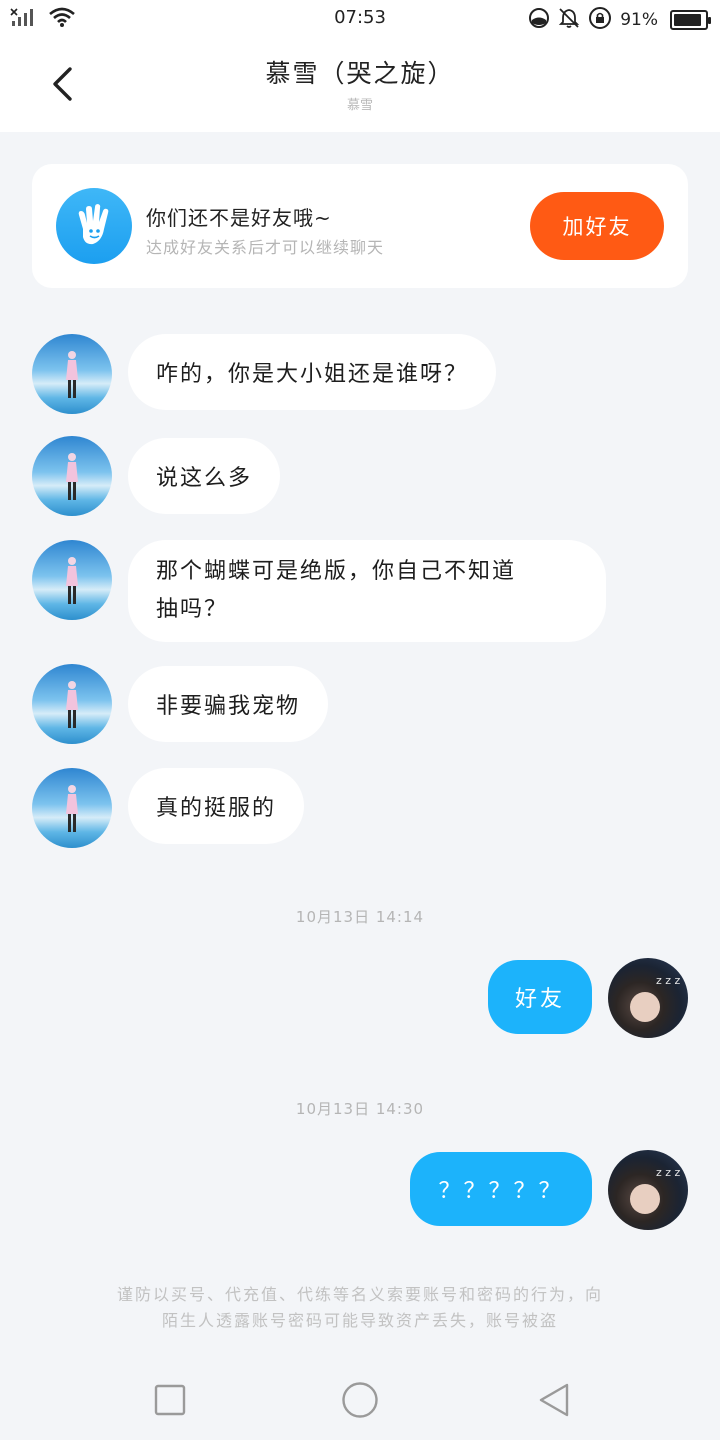 The image size is (720, 1440). I want to click on system-nav-bar, so click(360, 1400).